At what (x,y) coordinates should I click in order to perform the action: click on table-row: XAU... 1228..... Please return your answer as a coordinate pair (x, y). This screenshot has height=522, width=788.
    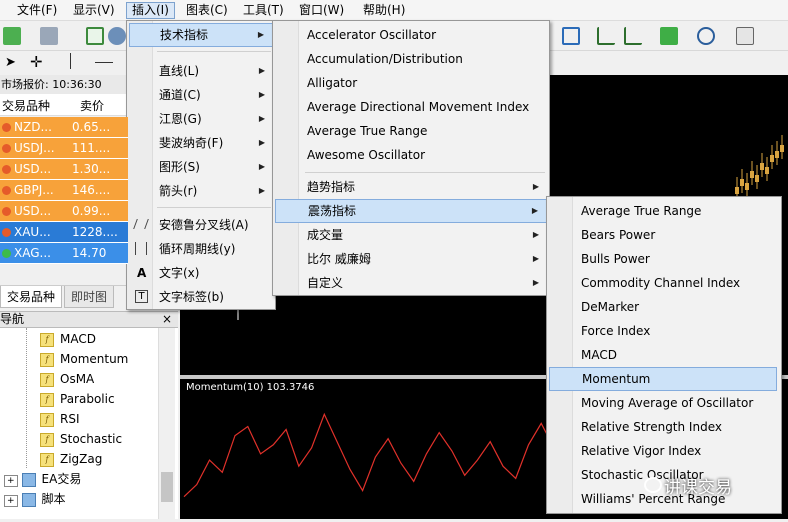
    Looking at the image, I should click on (64, 232).